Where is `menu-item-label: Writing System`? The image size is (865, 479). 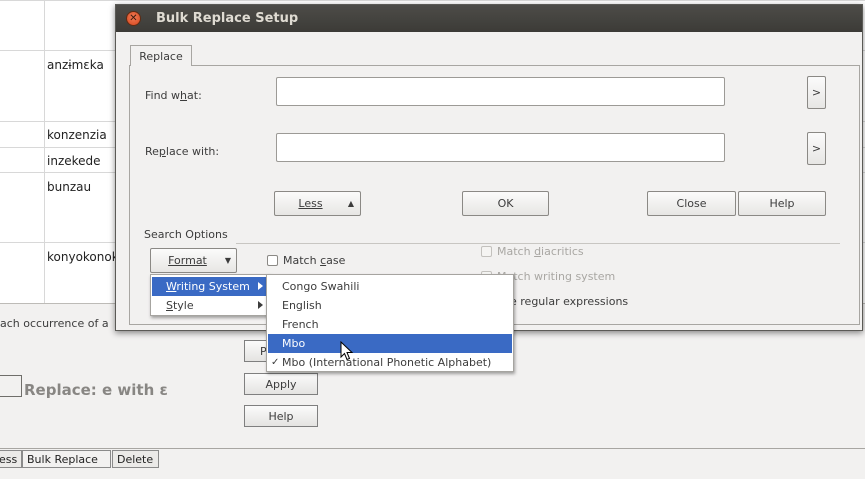
menu-item-label: Writing System is located at coordinates (208, 286).